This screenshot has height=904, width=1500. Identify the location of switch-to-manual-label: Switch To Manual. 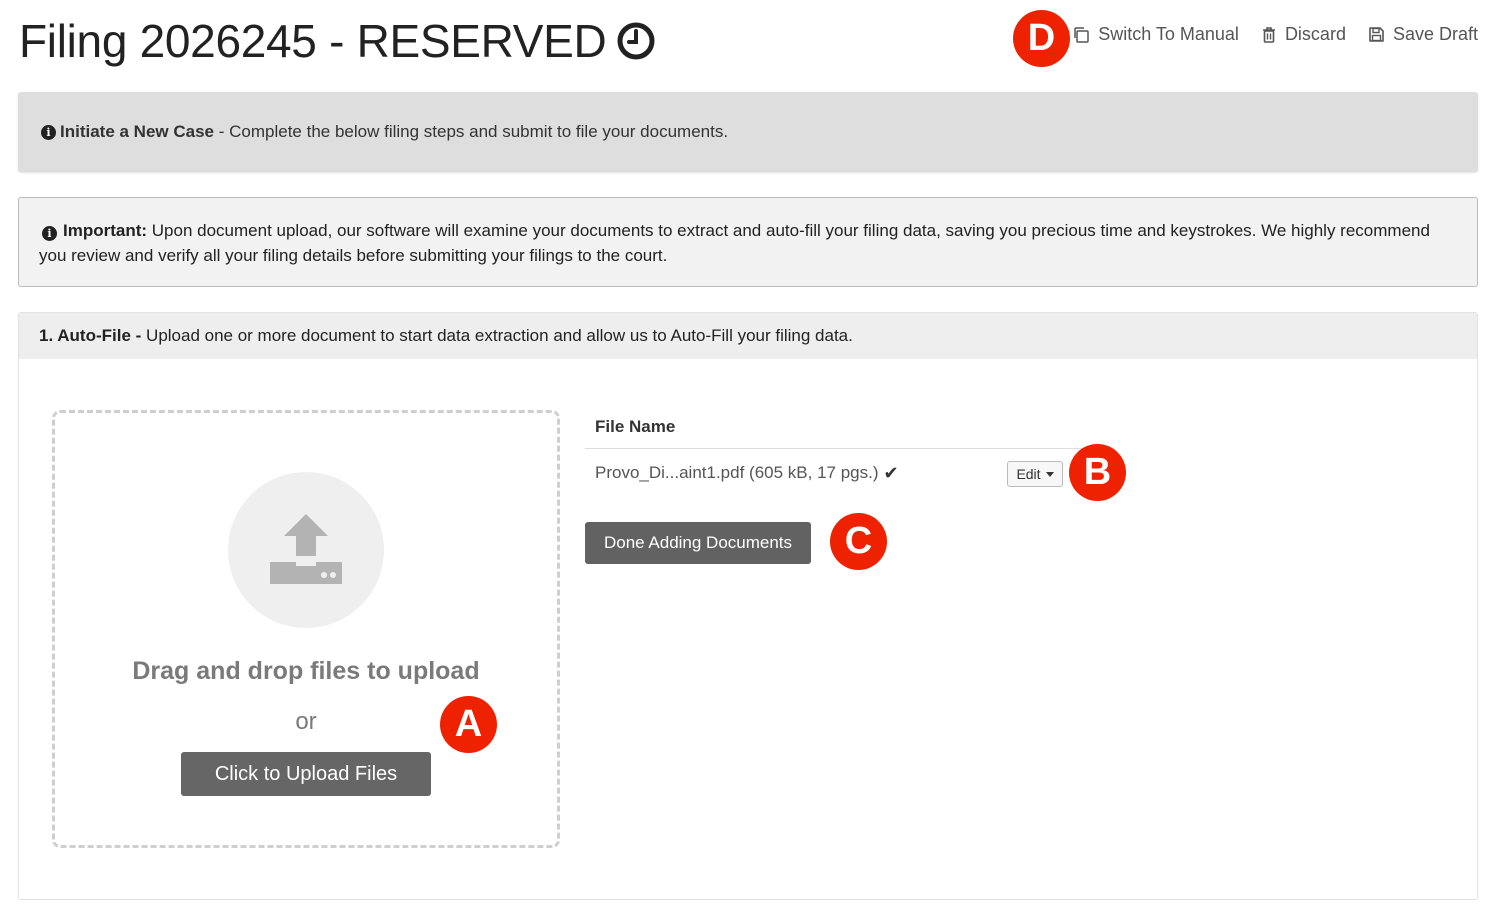
(1168, 34).